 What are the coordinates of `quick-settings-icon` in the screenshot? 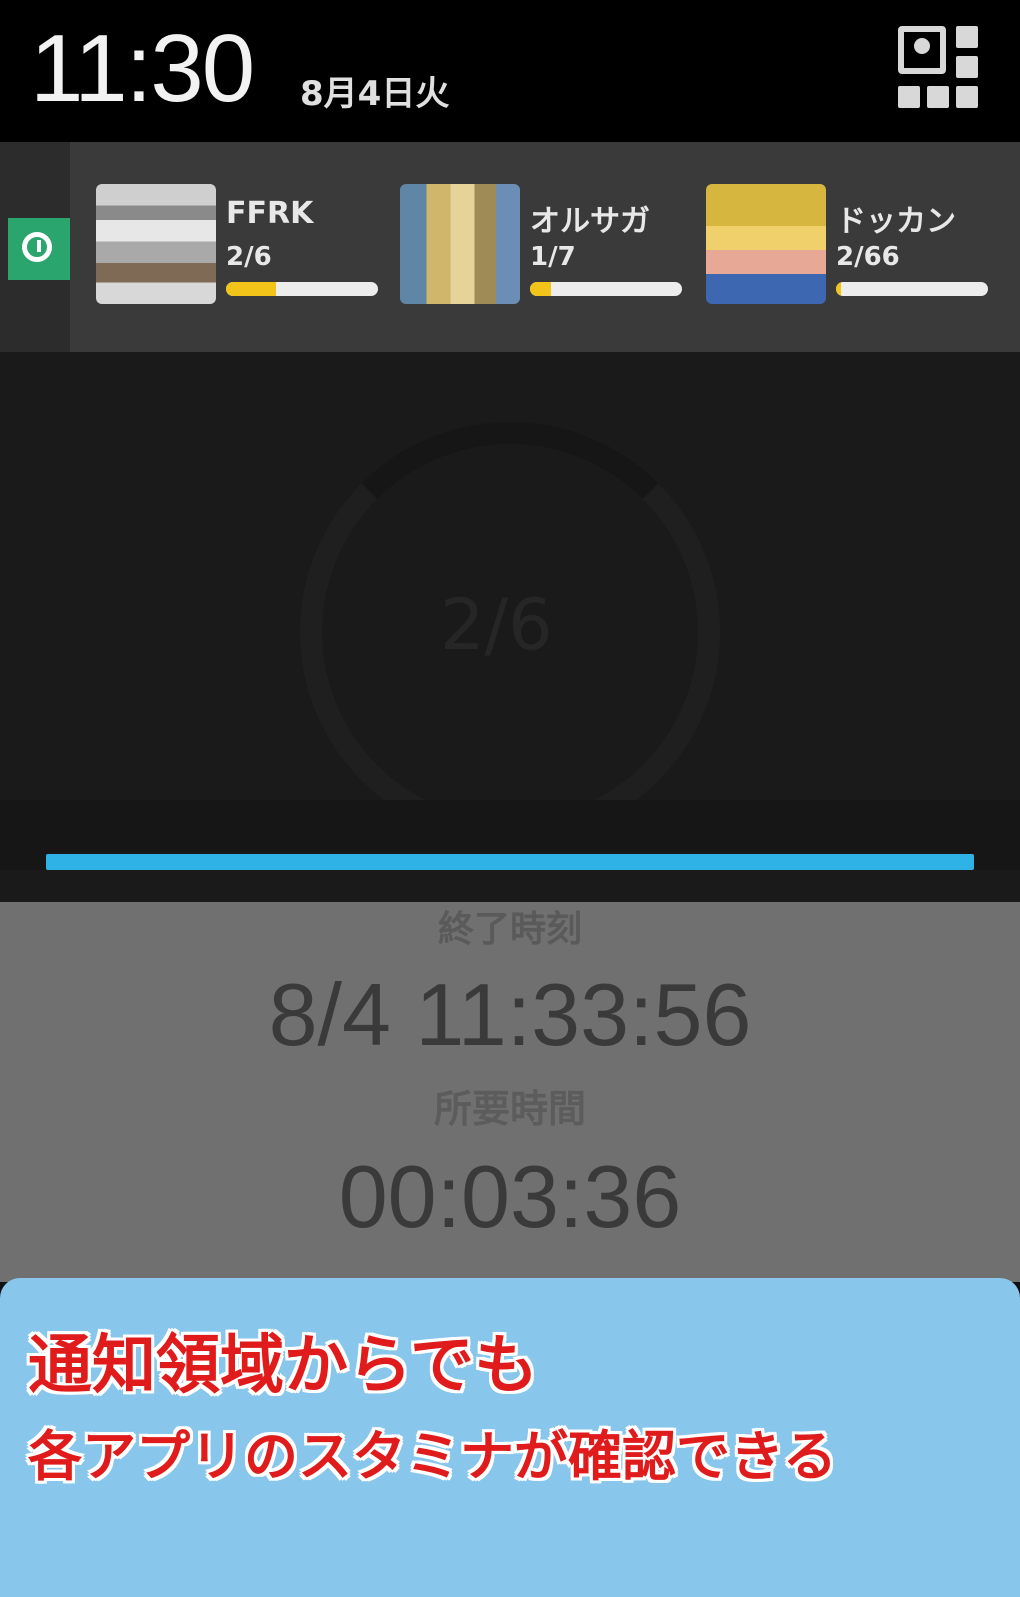 It's located at (939, 67).